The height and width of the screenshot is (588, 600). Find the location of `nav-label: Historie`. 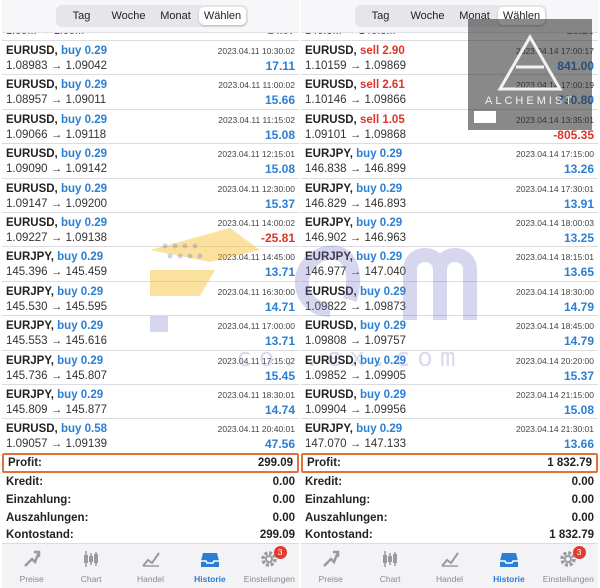

nav-label: Historie is located at coordinates (210, 579).